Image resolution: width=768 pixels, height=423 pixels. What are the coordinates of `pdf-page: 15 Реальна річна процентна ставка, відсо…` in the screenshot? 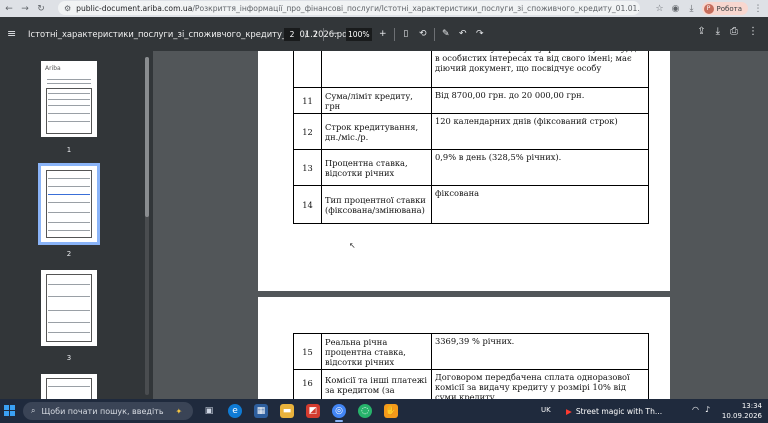 It's located at (464, 348).